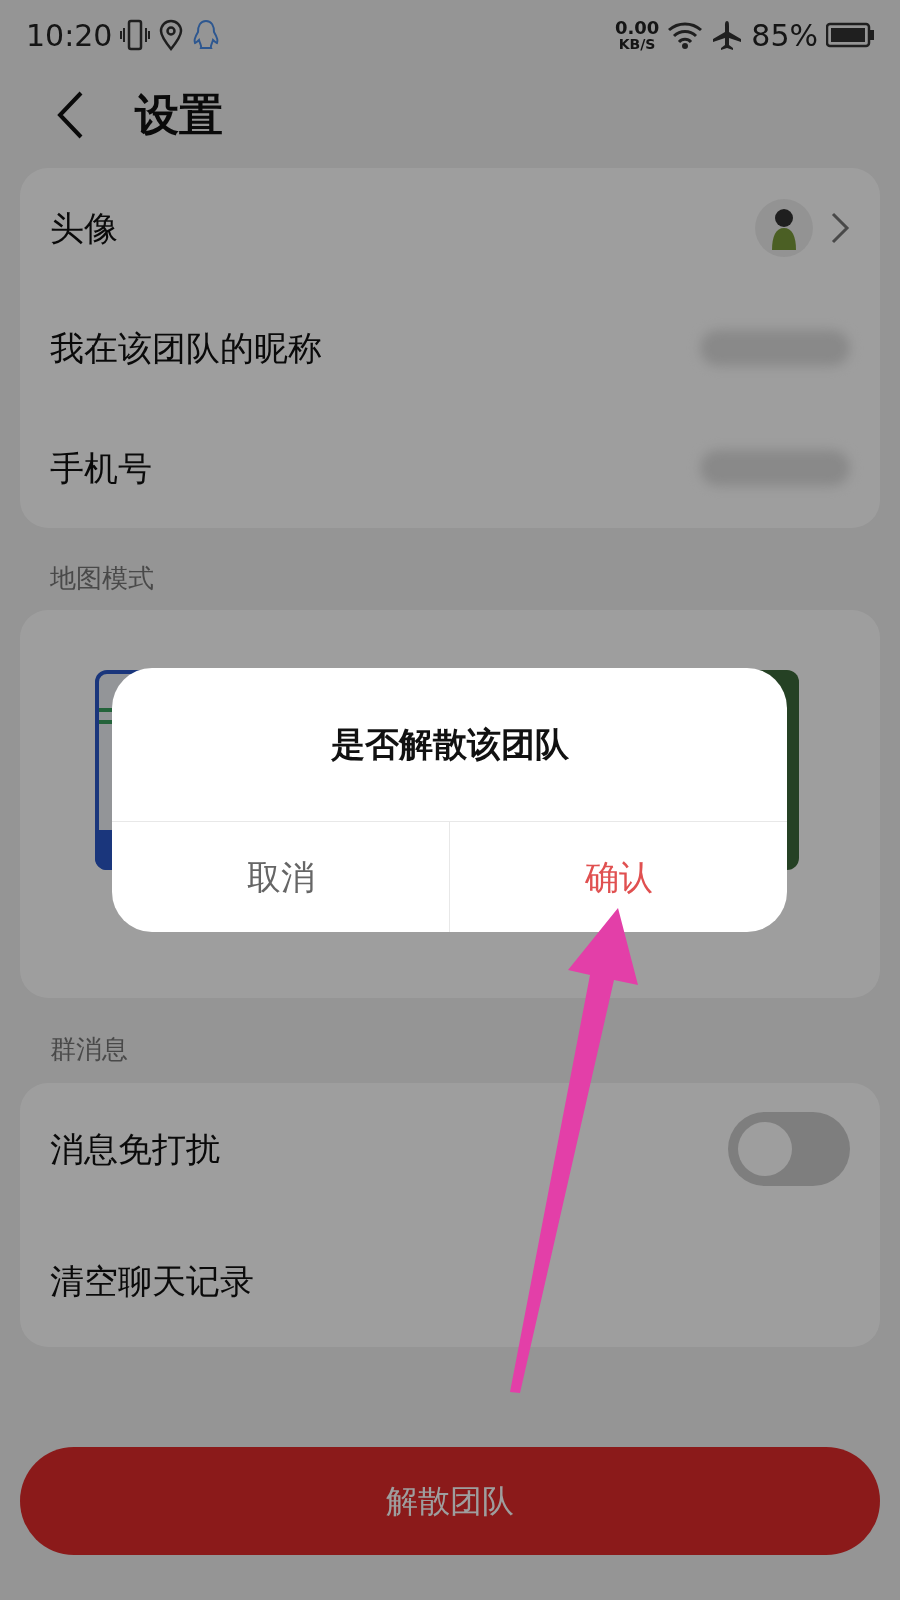 This screenshot has width=900, height=1600. Describe the element at coordinates (449, 745) in the screenshot. I see `dialog-title: 是否解散该团队` at that location.